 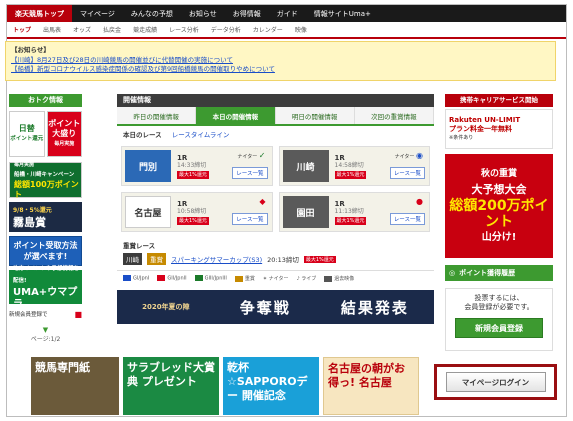 I want to click on rakuten-unlimit-banner: Rakuten UN-LIMIT プラン料金一年無料 ※条件あり, so click(x=499, y=129).